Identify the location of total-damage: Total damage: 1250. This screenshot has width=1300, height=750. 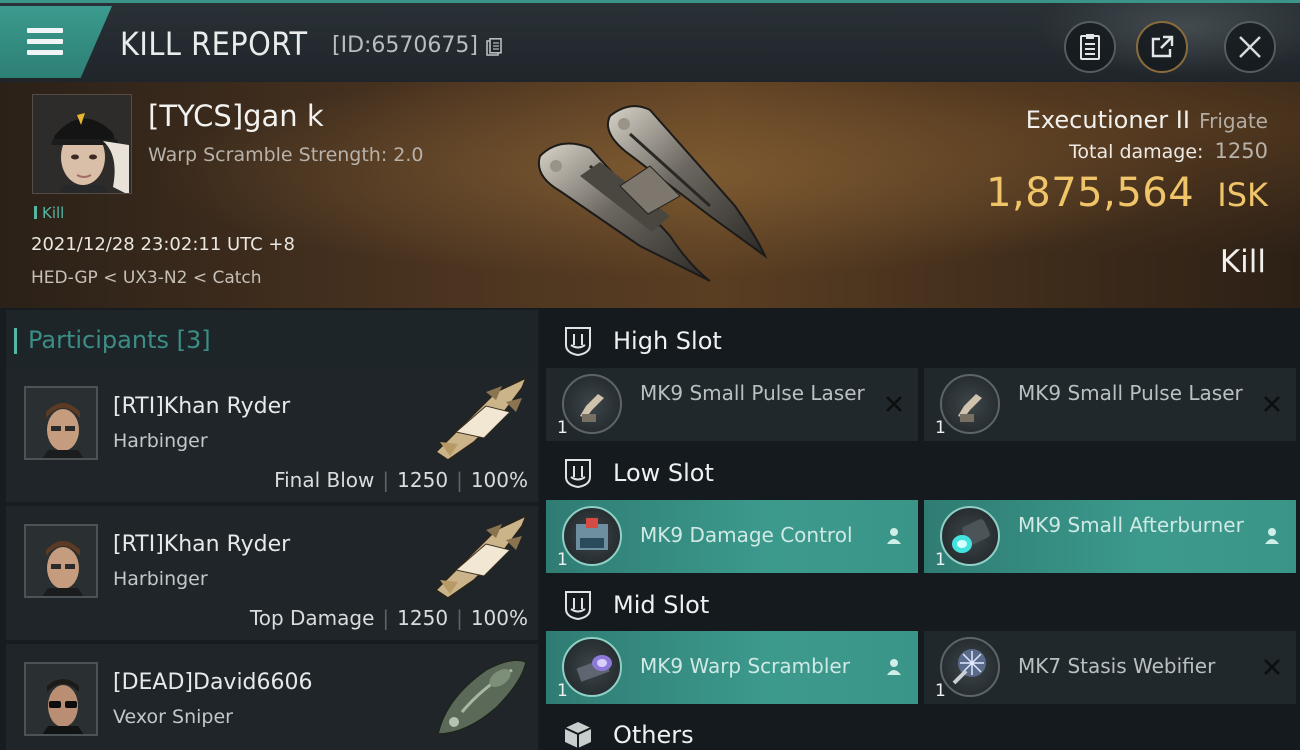
(1168, 151).